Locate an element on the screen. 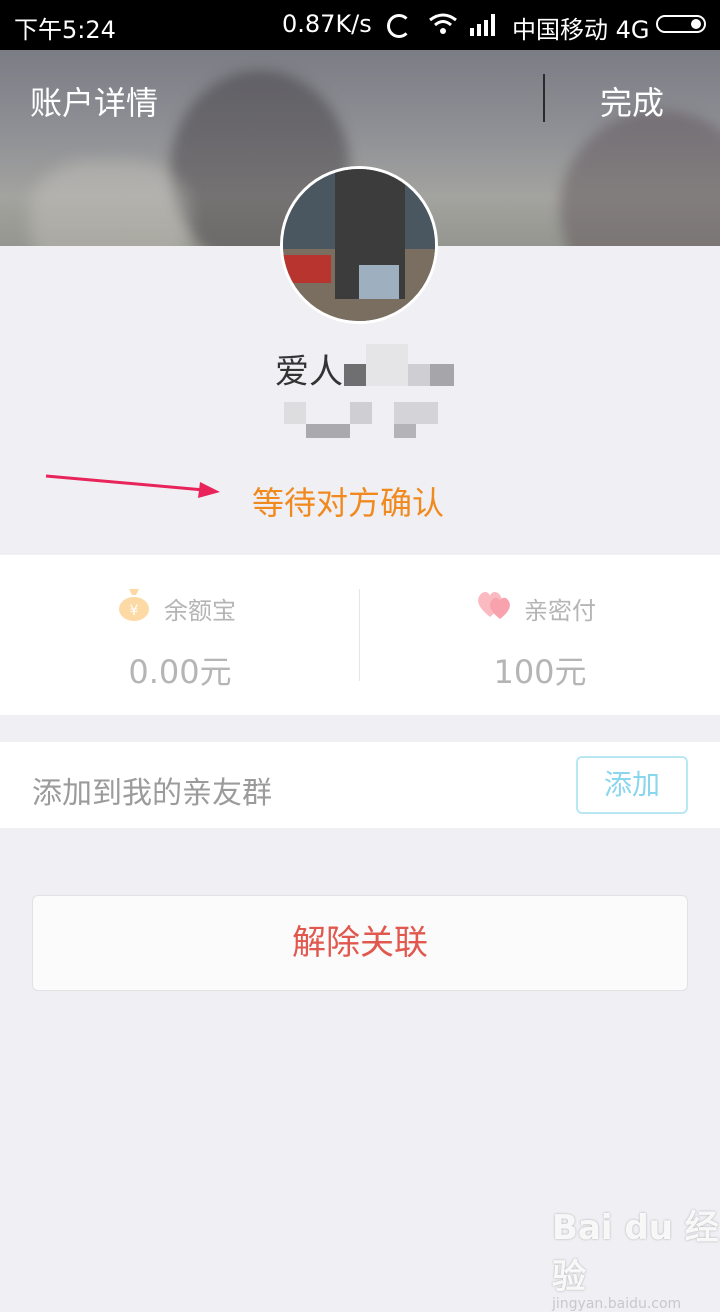 The width and height of the screenshot is (720, 1312). heart-icon is located at coordinates (494, 605).